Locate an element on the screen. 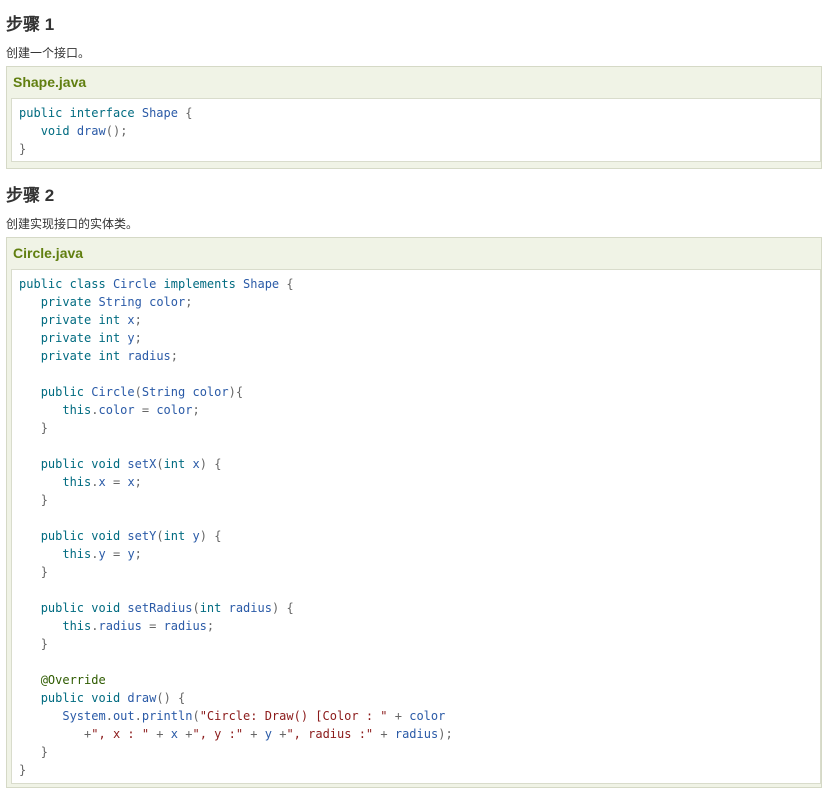 The height and width of the screenshot is (789, 822). shape-java-code-box: public interface Shape { void draw();} is located at coordinates (416, 130).